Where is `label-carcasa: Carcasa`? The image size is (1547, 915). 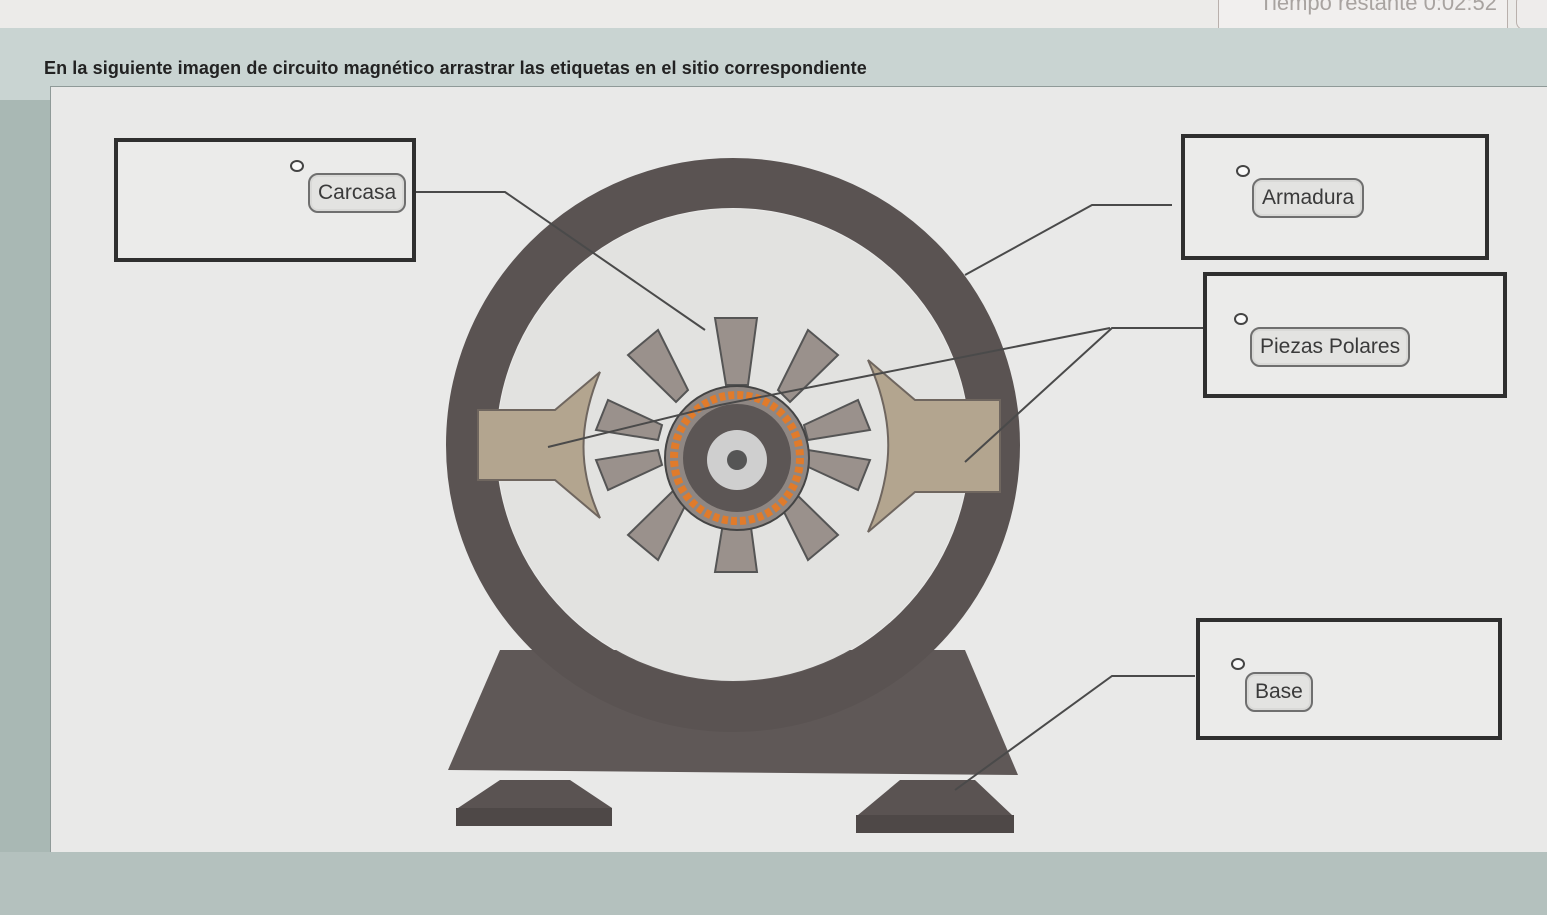
label-carcasa: Carcasa is located at coordinates (357, 193).